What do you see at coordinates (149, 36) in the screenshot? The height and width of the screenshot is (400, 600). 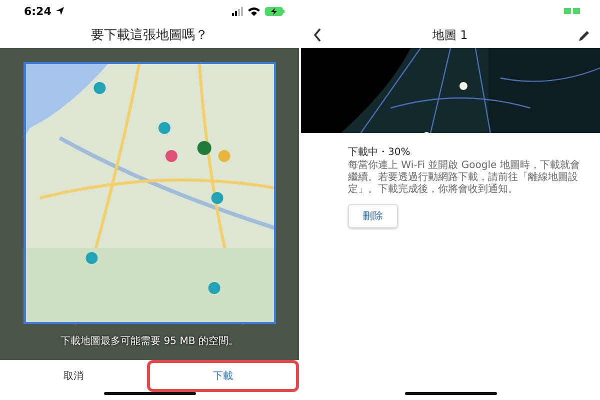 I see `dialog-title: 要下載這張地圖嗎？` at bounding box center [149, 36].